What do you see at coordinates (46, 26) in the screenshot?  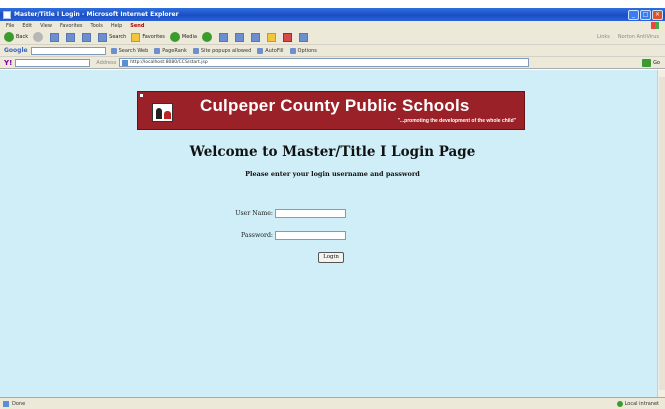 I see `menu-view: View` at bounding box center [46, 26].